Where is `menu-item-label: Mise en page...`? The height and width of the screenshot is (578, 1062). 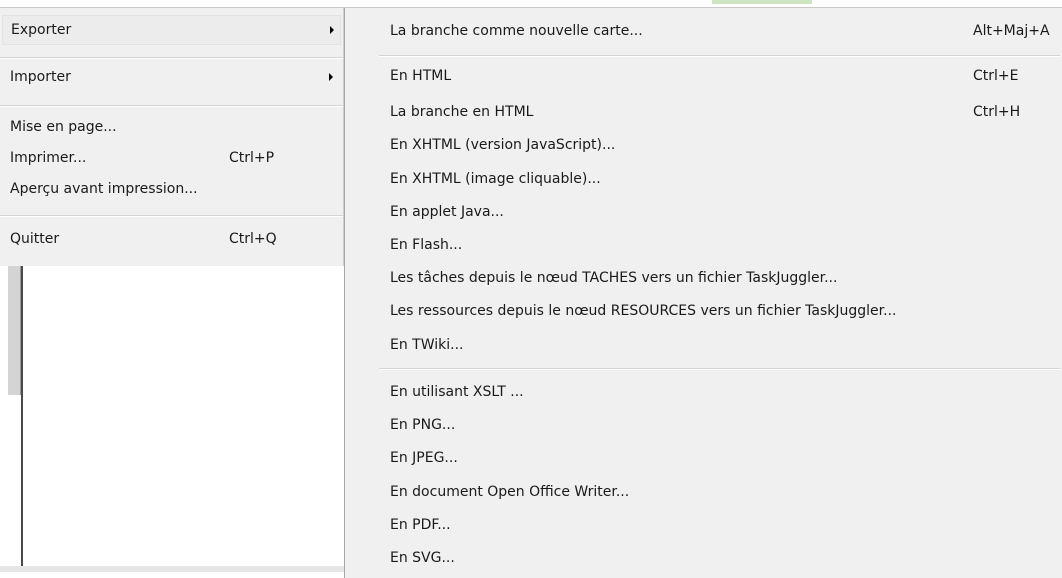 menu-item-label: Mise en page... is located at coordinates (63, 127).